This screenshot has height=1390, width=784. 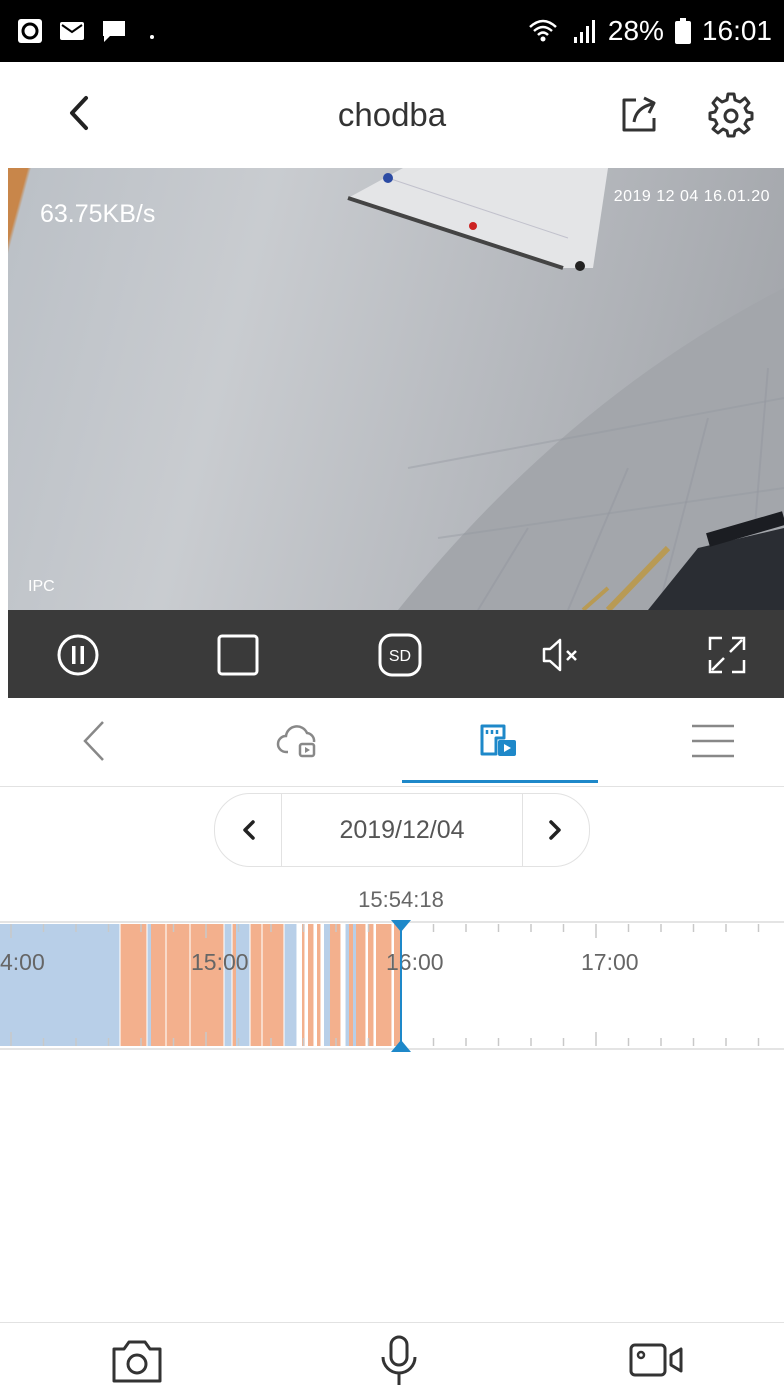 What do you see at coordinates (30, 31) in the screenshot?
I see `app-icon` at bounding box center [30, 31].